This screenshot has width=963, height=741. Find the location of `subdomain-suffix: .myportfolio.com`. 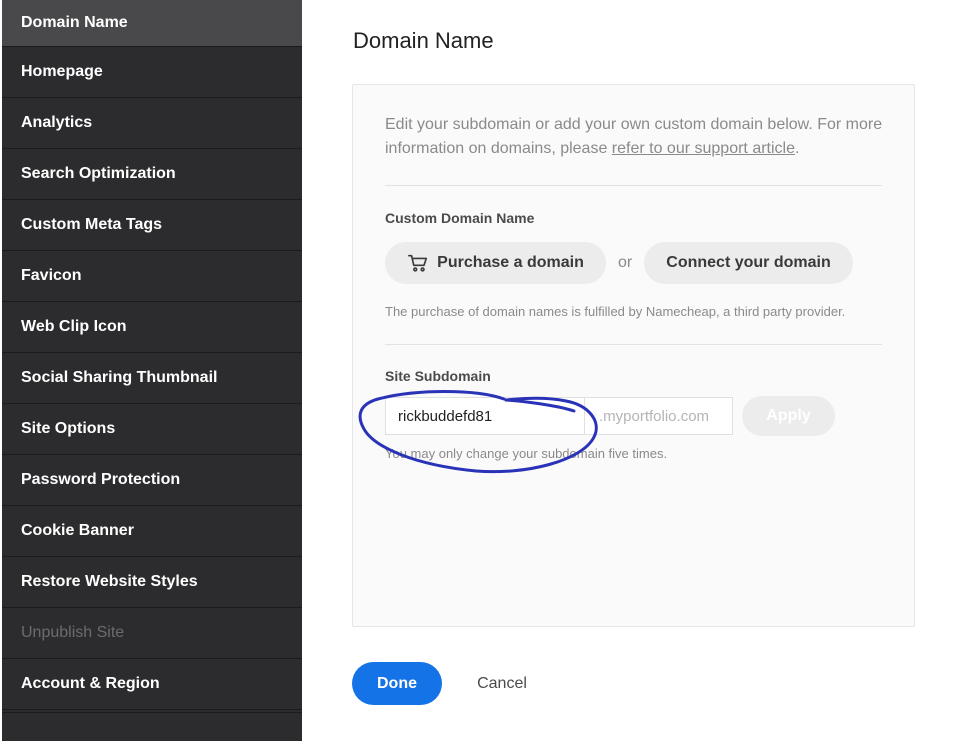

subdomain-suffix: .myportfolio.com is located at coordinates (659, 416).